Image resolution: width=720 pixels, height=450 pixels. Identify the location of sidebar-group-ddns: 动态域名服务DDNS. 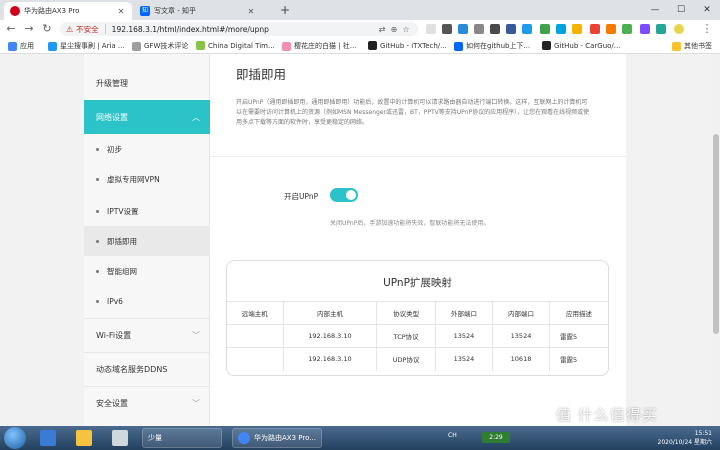
(147, 369).